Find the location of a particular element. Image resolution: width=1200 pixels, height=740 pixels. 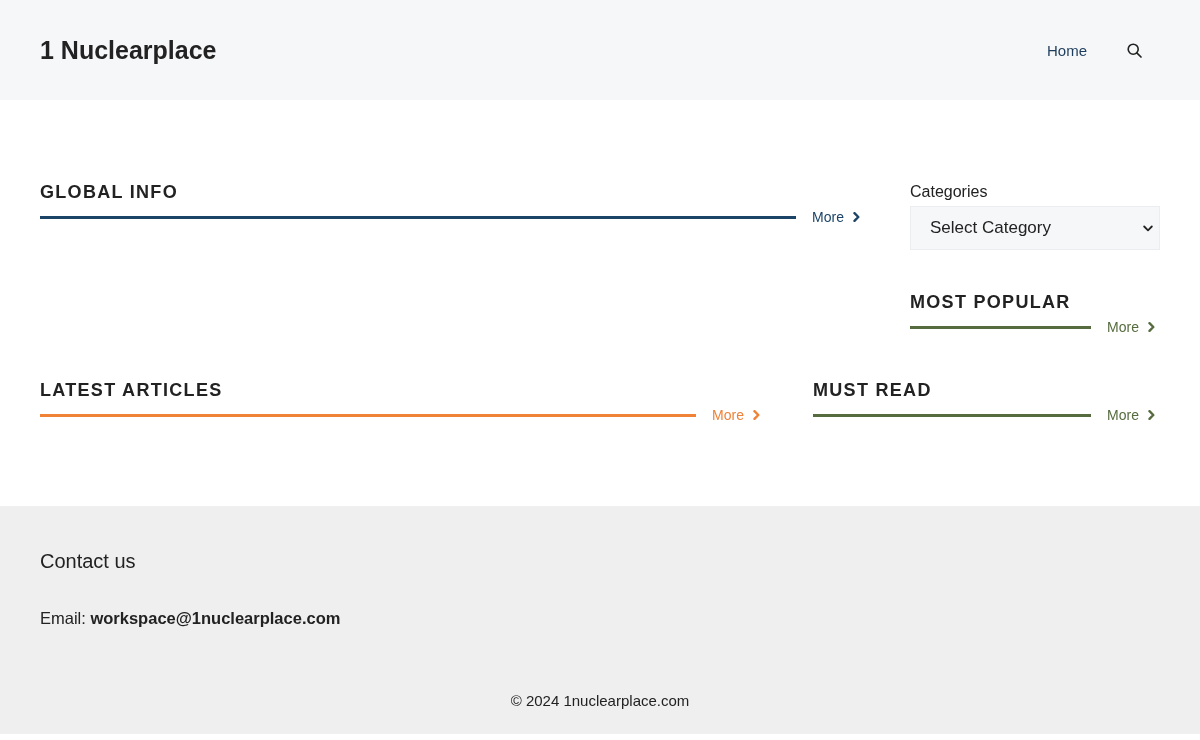

section-heading: MOST POPULAR is located at coordinates (991, 302).